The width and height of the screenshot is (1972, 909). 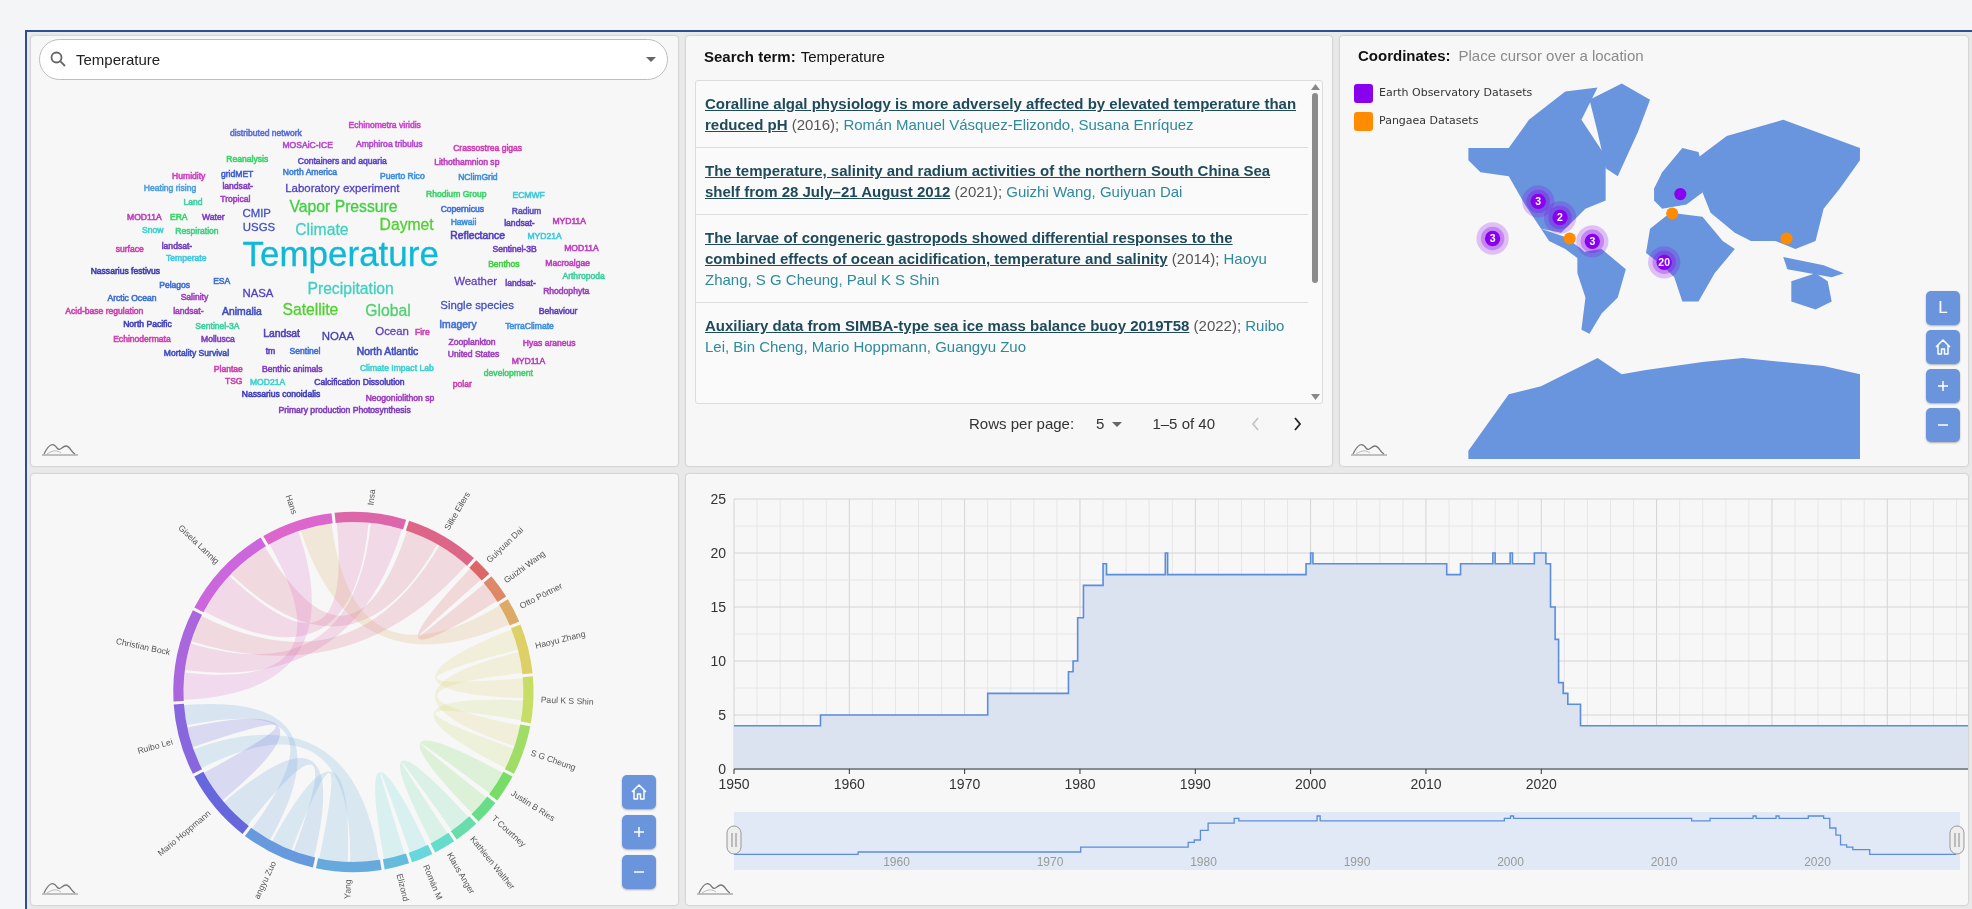 What do you see at coordinates (467, 161) in the screenshot?
I see `cloud-word: Lithothamnion sp` at bounding box center [467, 161].